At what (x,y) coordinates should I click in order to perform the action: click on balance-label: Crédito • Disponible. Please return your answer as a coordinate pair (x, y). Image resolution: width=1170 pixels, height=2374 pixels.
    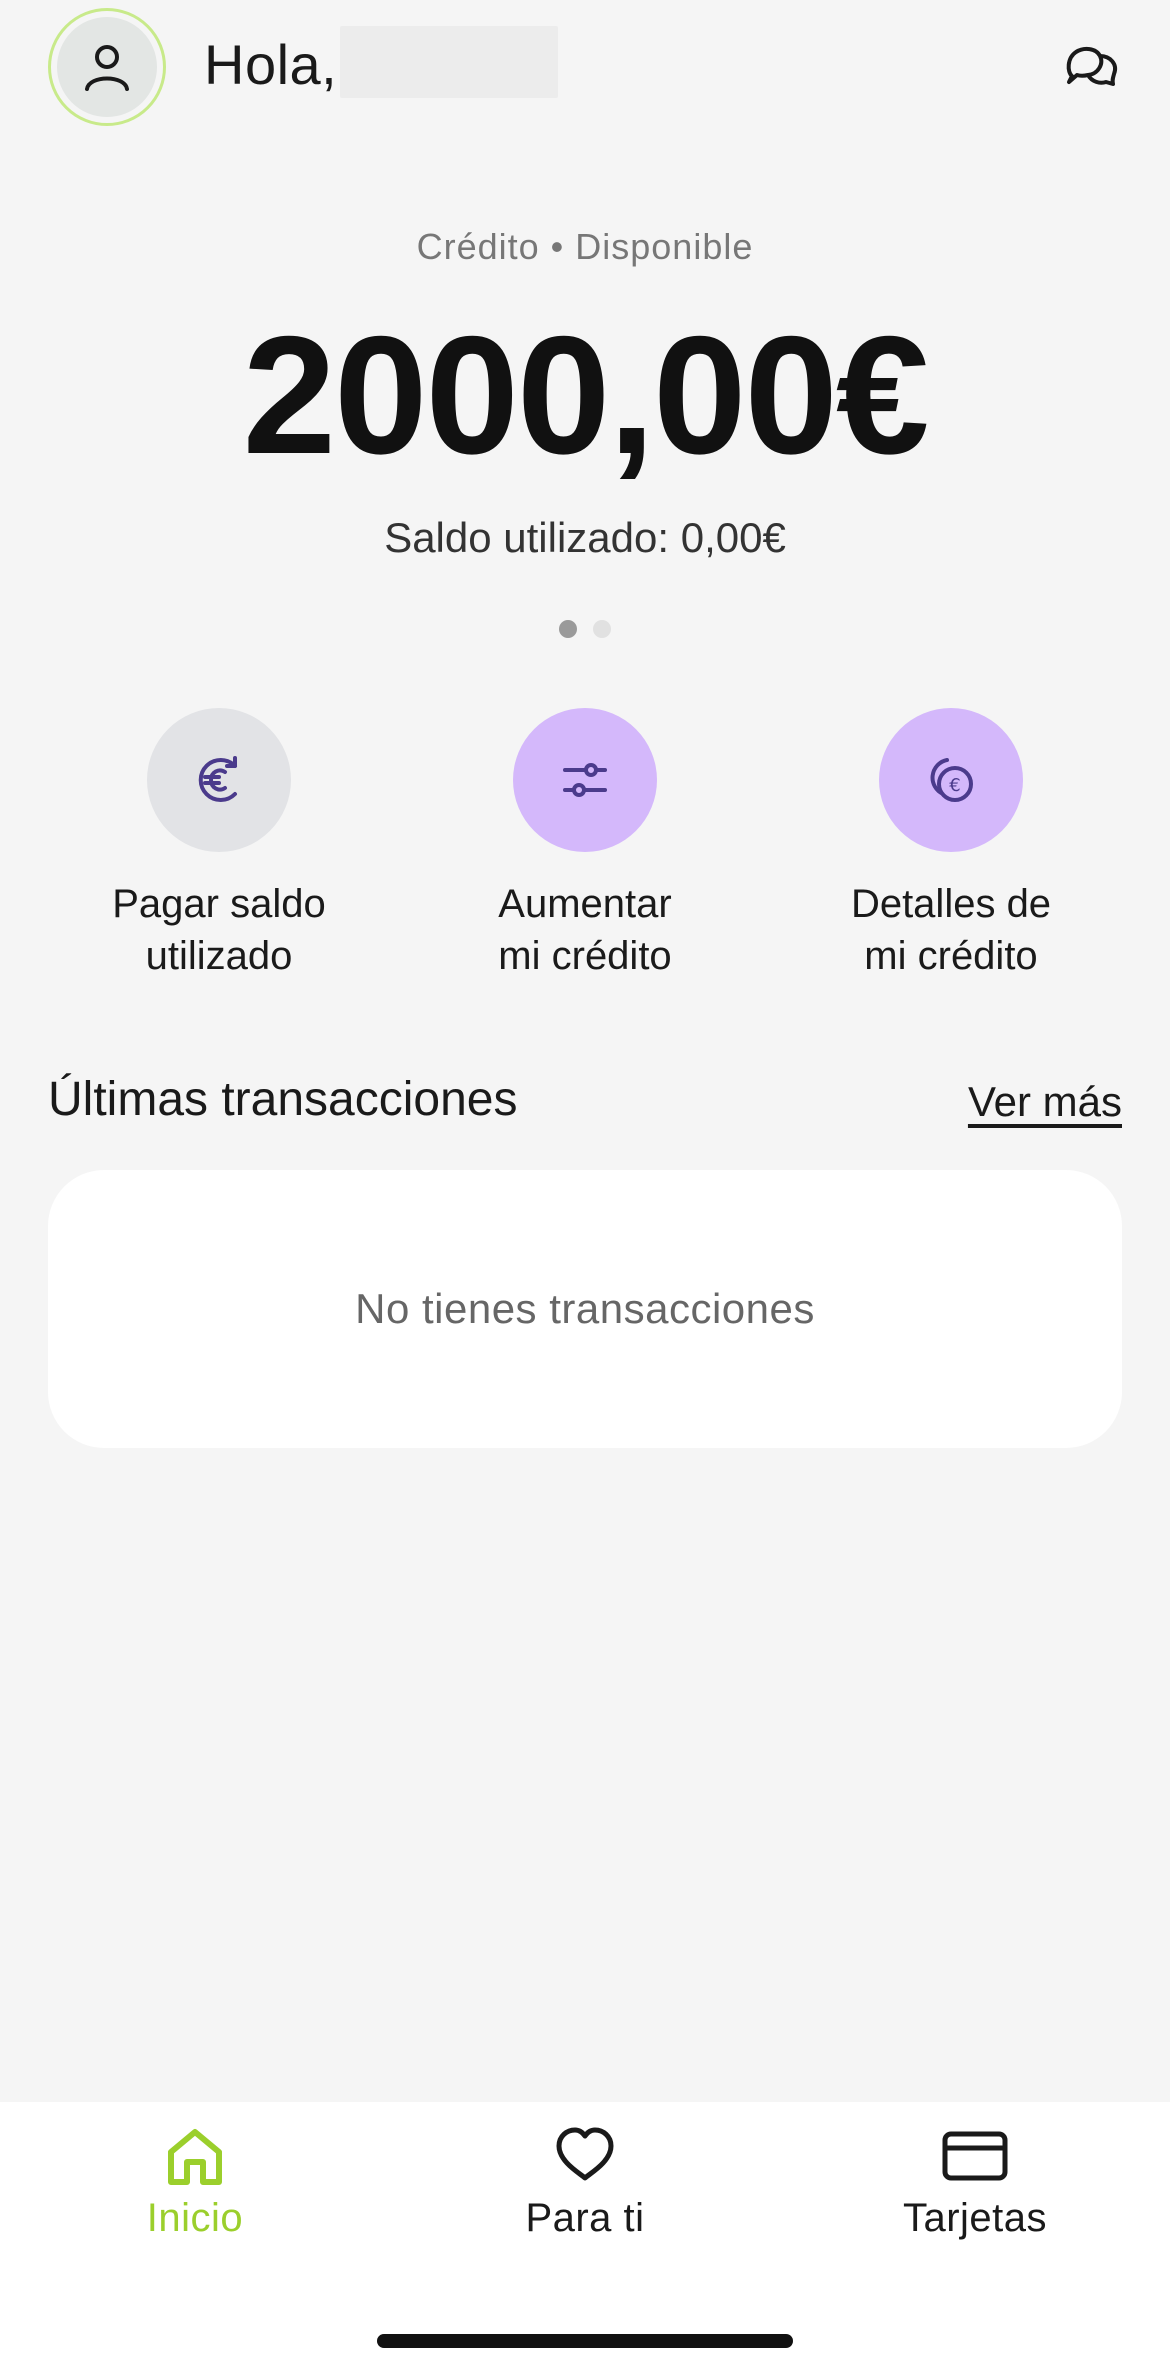
    Looking at the image, I should click on (585, 246).